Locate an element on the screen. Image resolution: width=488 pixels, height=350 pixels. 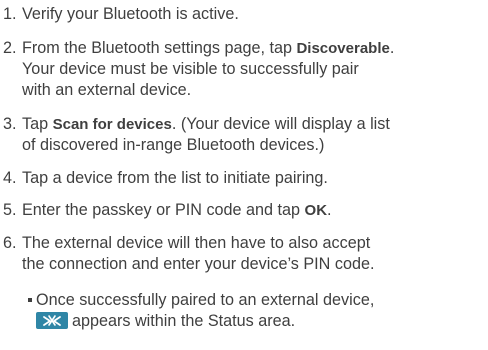
bullet-marker is located at coordinates (30, 299).